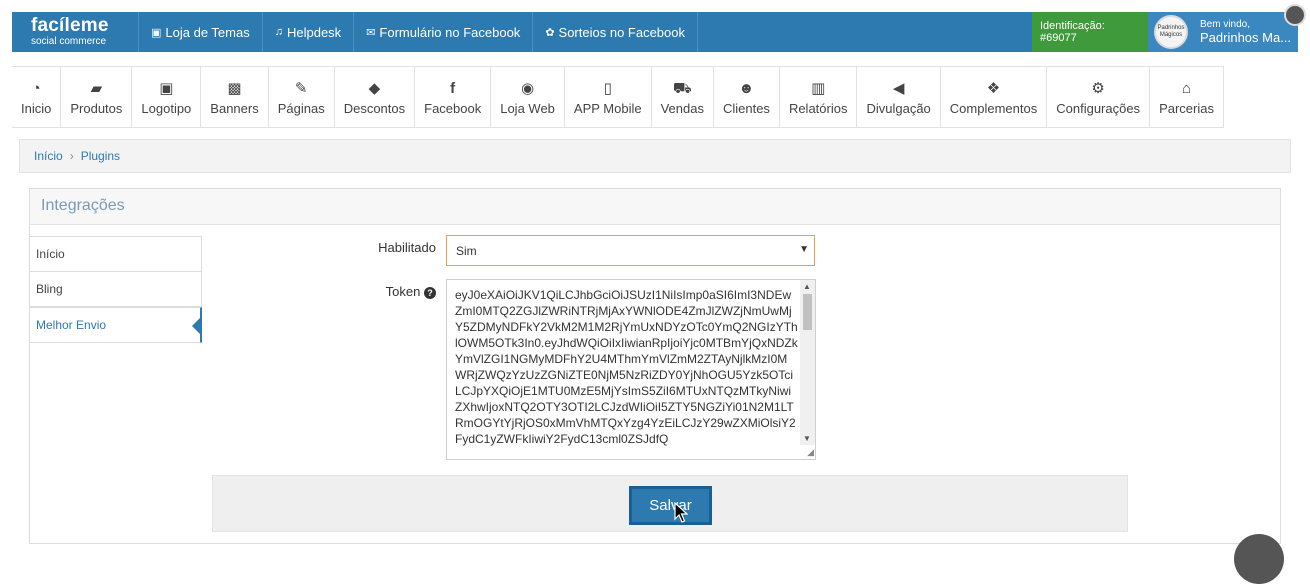  What do you see at coordinates (818, 108) in the screenshot?
I see `nav-label: Relatórios` at bounding box center [818, 108].